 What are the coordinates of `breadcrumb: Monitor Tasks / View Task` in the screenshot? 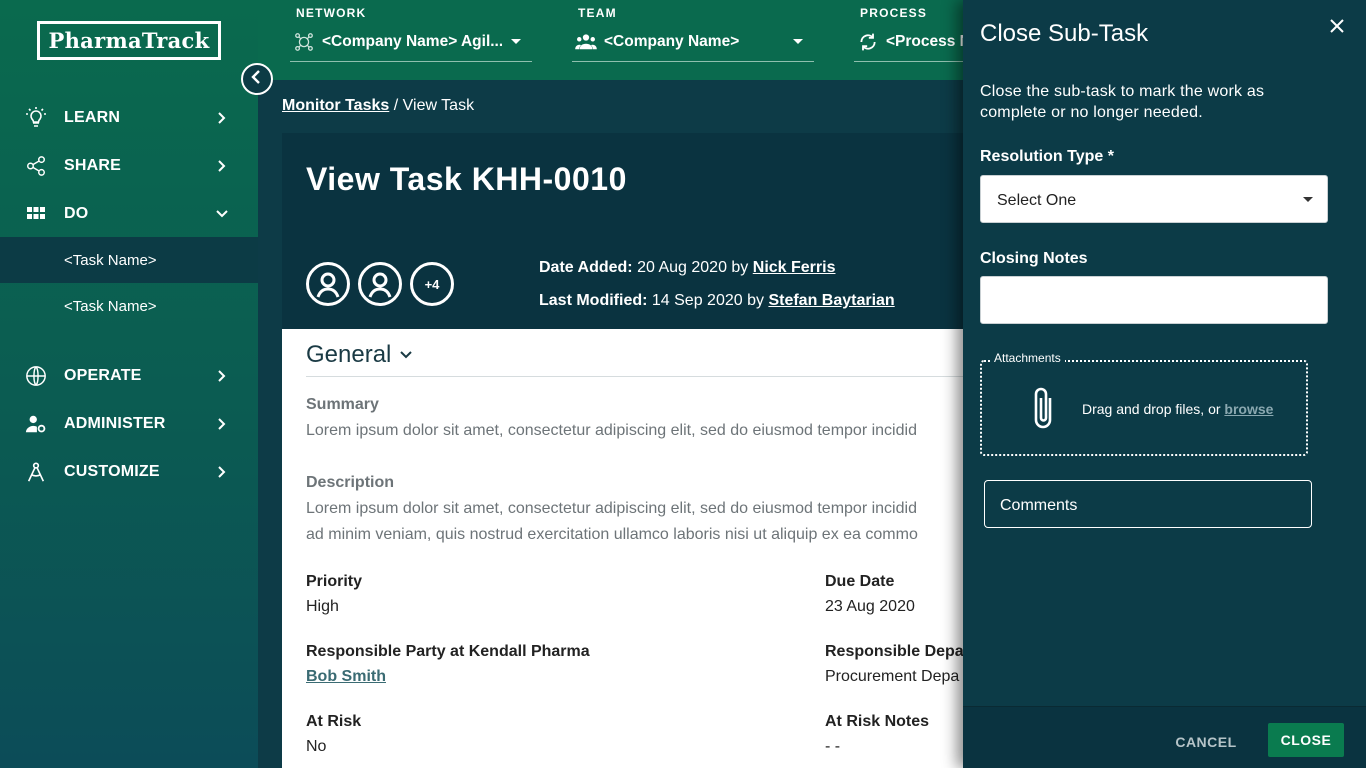 It's located at (378, 106).